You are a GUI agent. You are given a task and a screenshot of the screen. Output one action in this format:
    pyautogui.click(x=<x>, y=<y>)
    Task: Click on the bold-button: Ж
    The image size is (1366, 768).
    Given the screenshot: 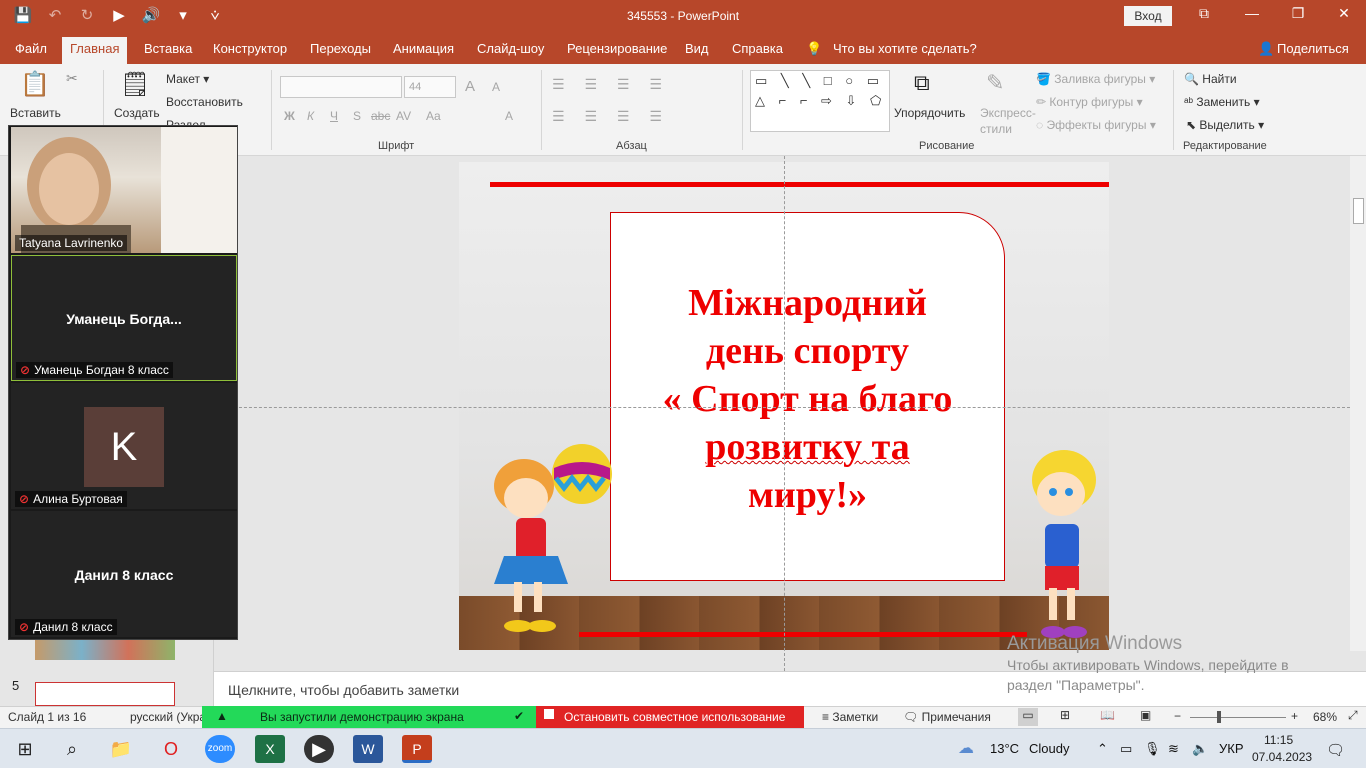 What is the action you would take?
    pyautogui.click(x=289, y=116)
    